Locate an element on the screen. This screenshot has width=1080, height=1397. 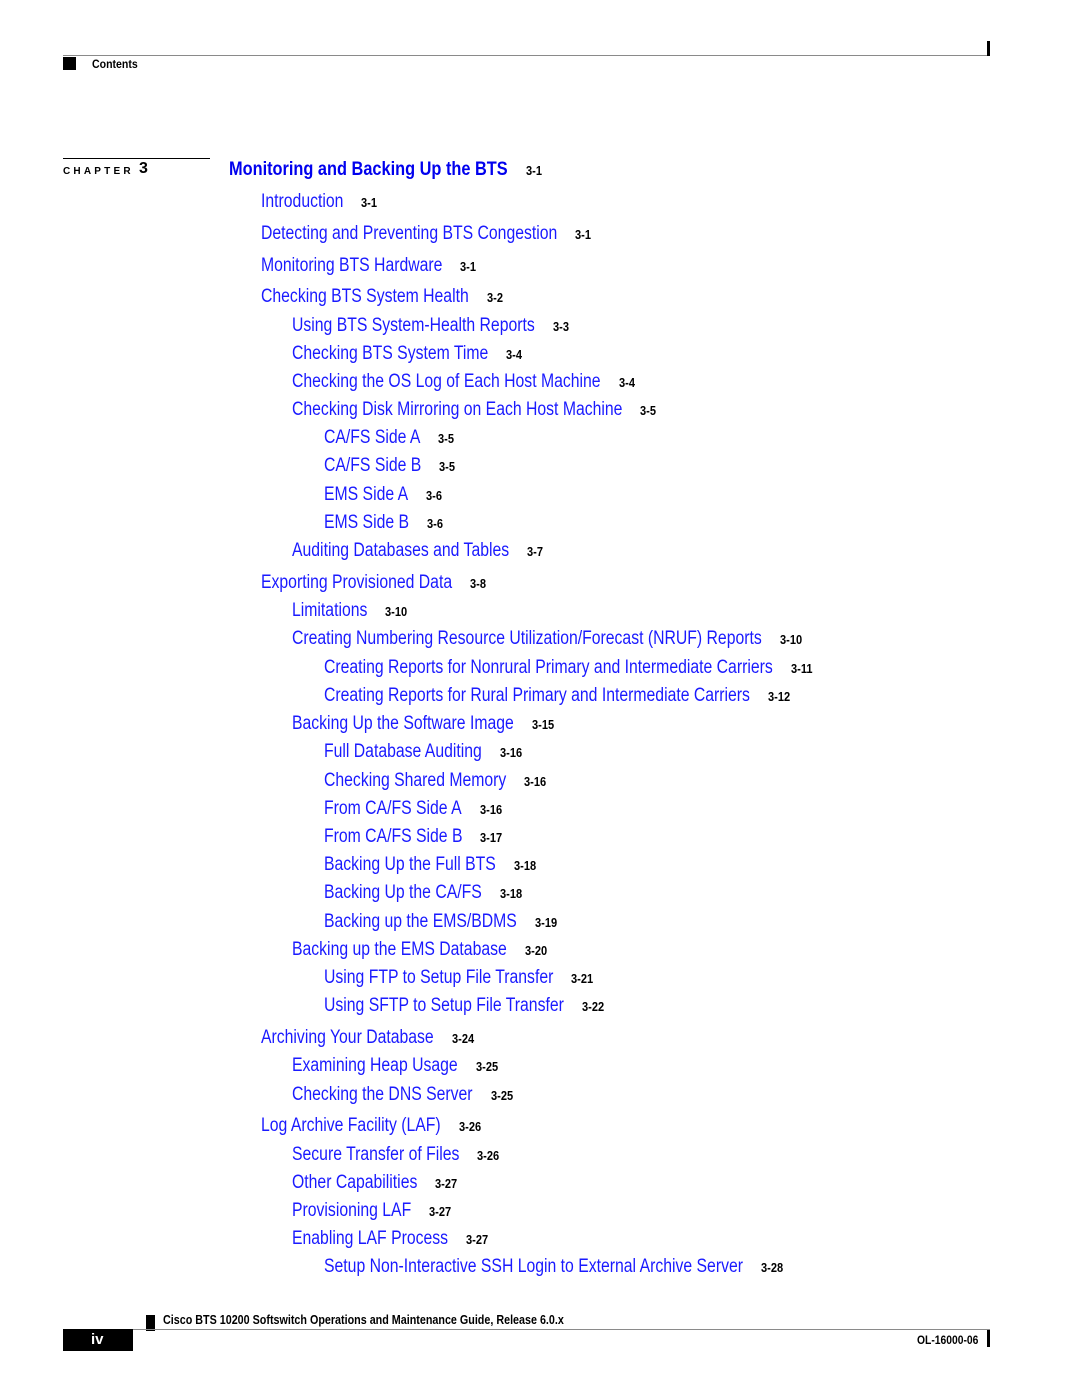
toc-page-number: 3-15 is located at coordinates (542, 724).